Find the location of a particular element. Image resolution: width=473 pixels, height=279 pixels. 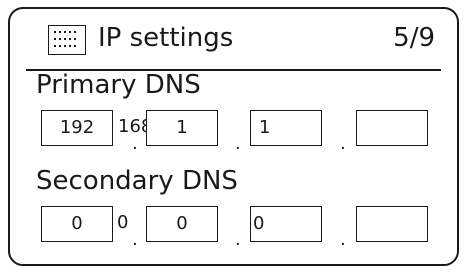

primary-dns-octet-3-value: 1 is located at coordinates (265, 127).